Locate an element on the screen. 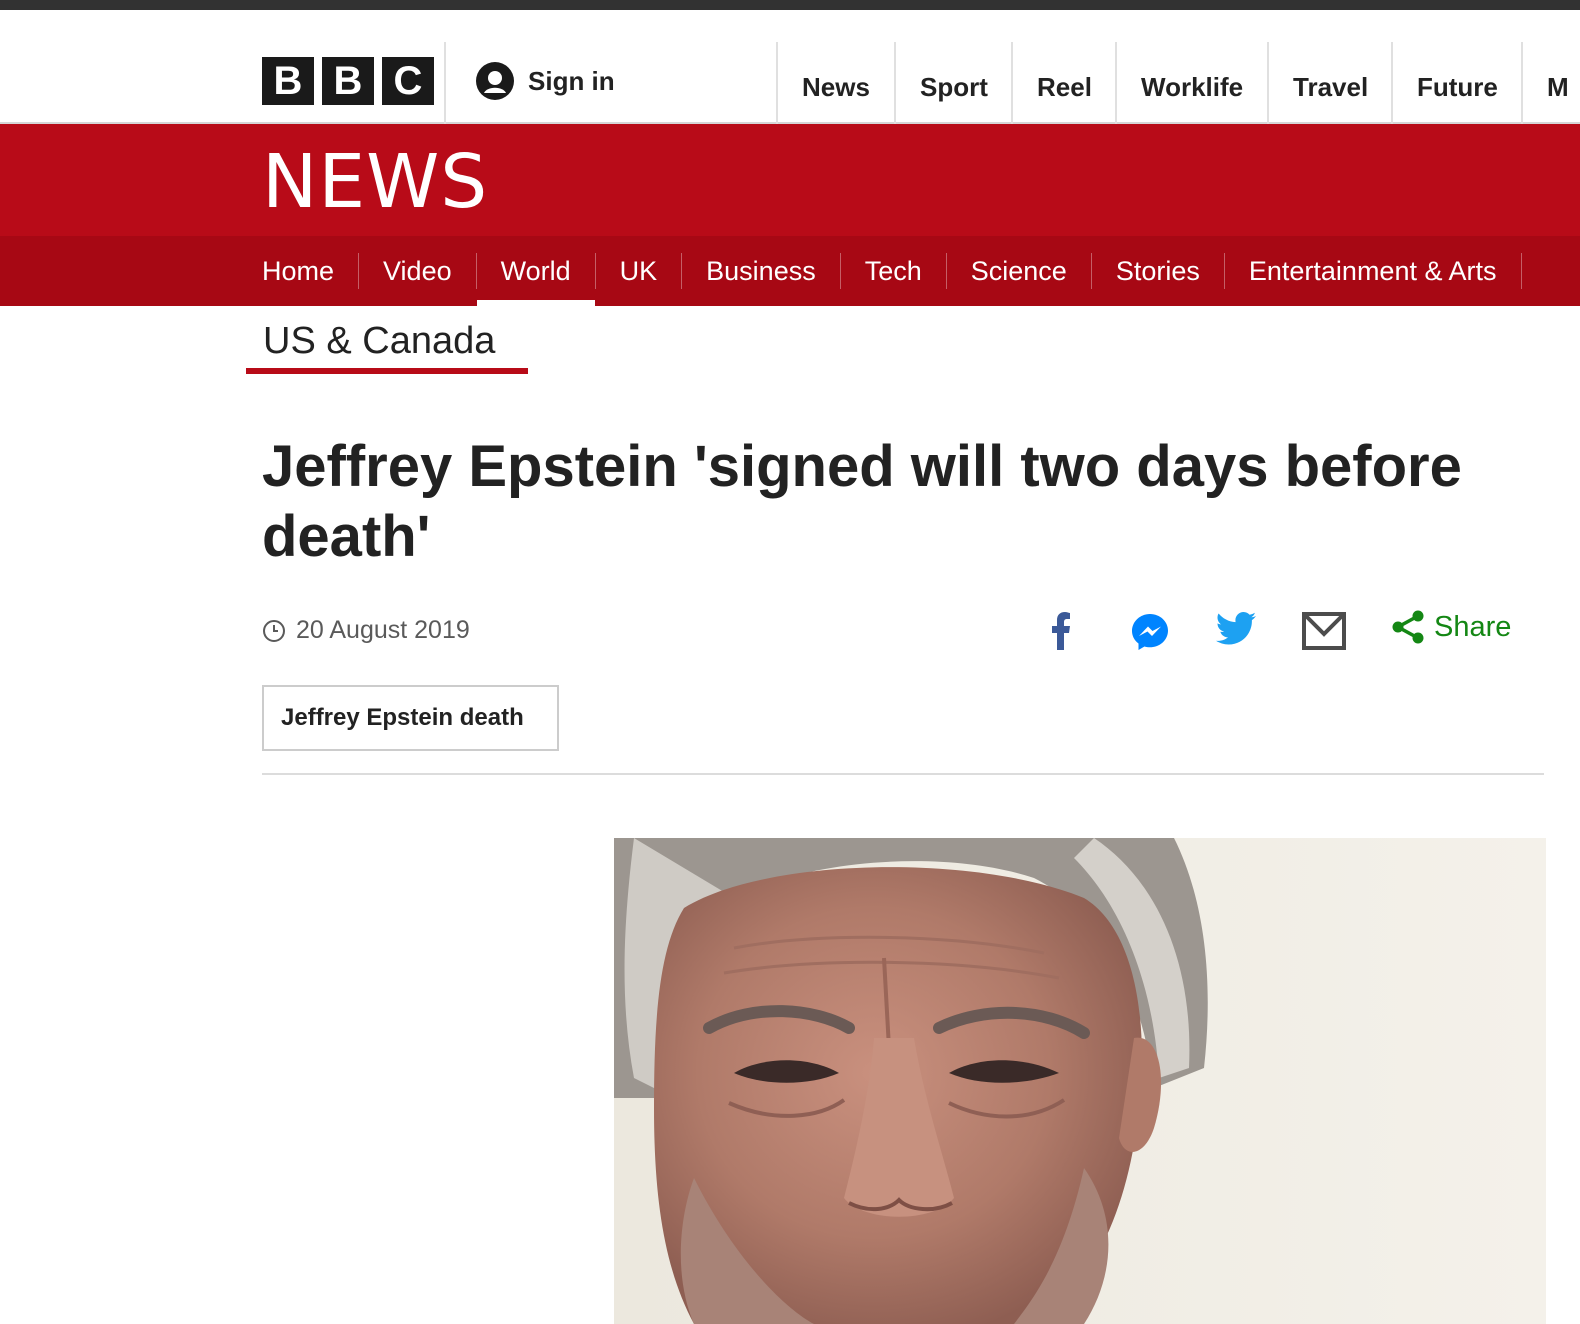 The height and width of the screenshot is (1324, 1580). sign-in-label: Sign in is located at coordinates (571, 80).